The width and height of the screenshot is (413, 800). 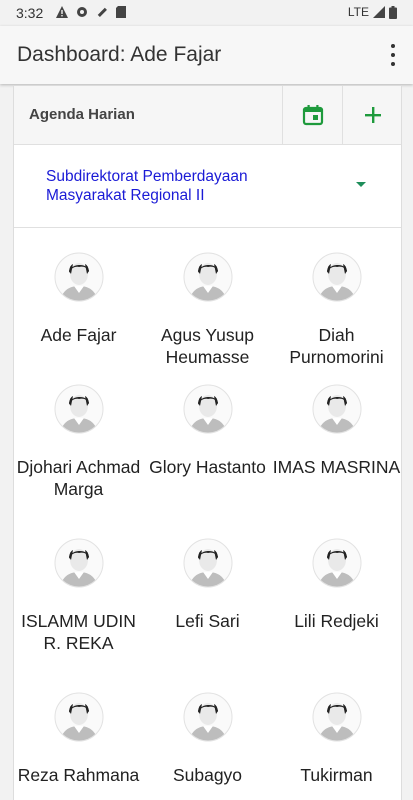 What do you see at coordinates (336, 467) in the screenshot?
I see `person-name: IMAS MASRINA` at bounding box center [336, 467].